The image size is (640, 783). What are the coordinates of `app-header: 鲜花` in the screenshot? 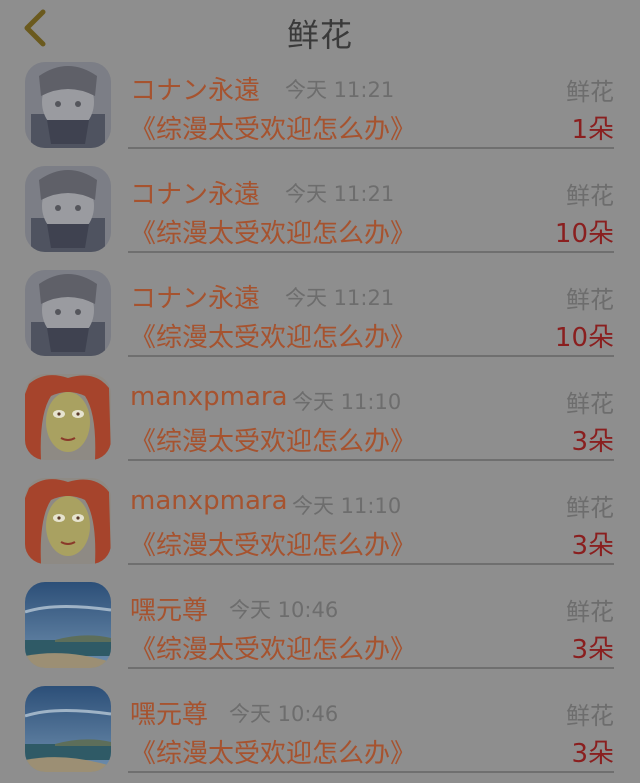 It's located at (320, 31).